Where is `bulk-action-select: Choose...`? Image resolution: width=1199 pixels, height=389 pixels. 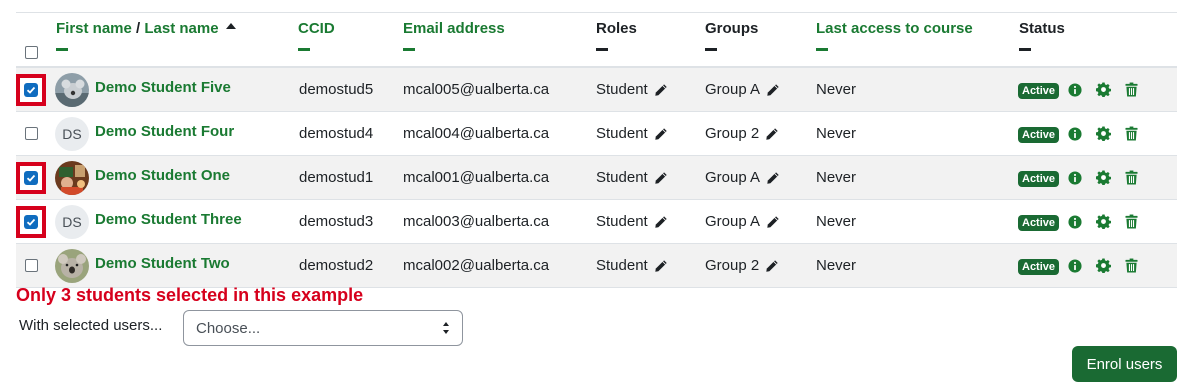 bulk-action-select: Choose... is located at coordinates (323, 328).